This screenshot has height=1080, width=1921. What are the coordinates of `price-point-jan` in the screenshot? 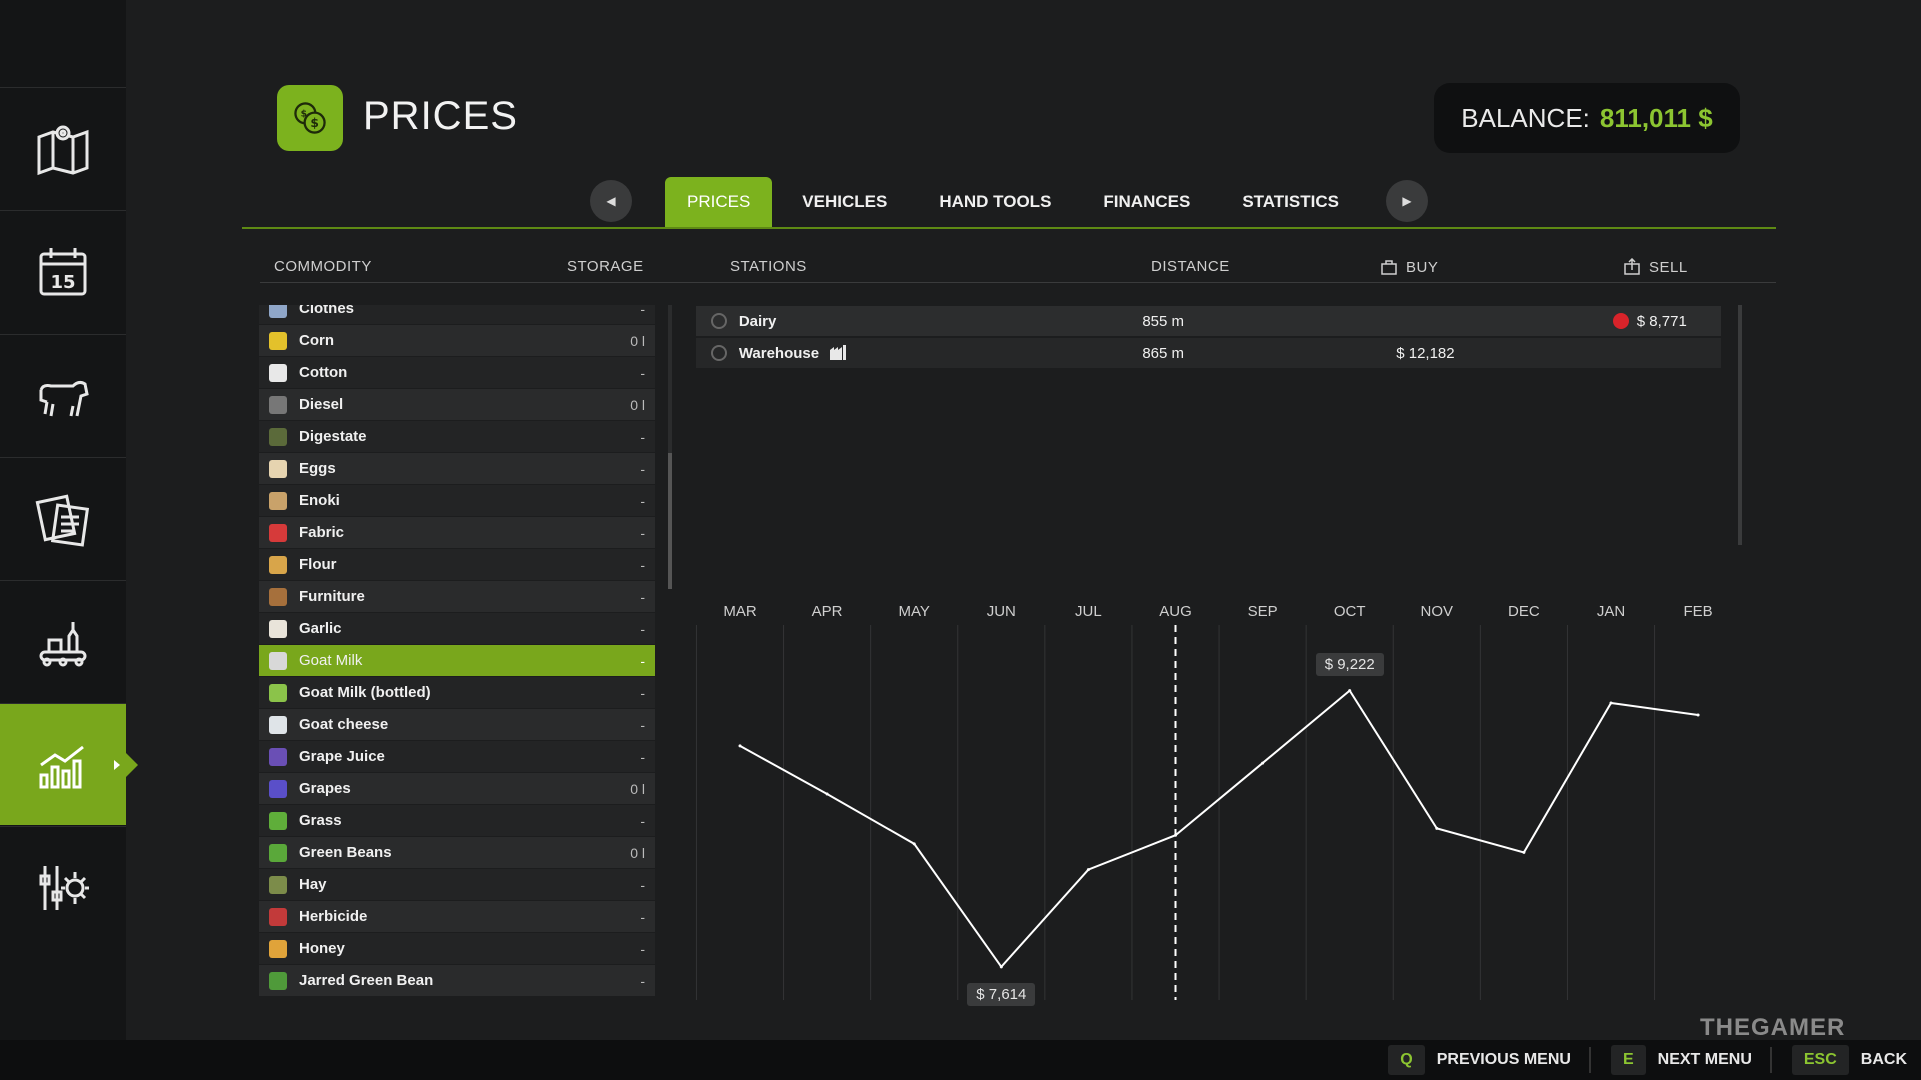 It's located at (1611, 703).